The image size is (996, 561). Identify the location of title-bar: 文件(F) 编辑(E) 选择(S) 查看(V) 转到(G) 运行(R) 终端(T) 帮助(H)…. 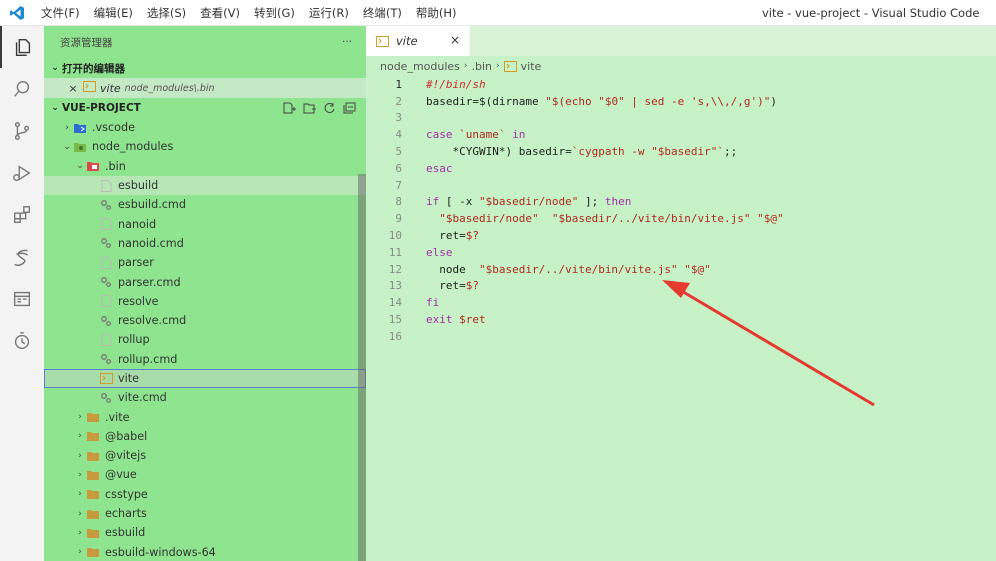
(498, 13).